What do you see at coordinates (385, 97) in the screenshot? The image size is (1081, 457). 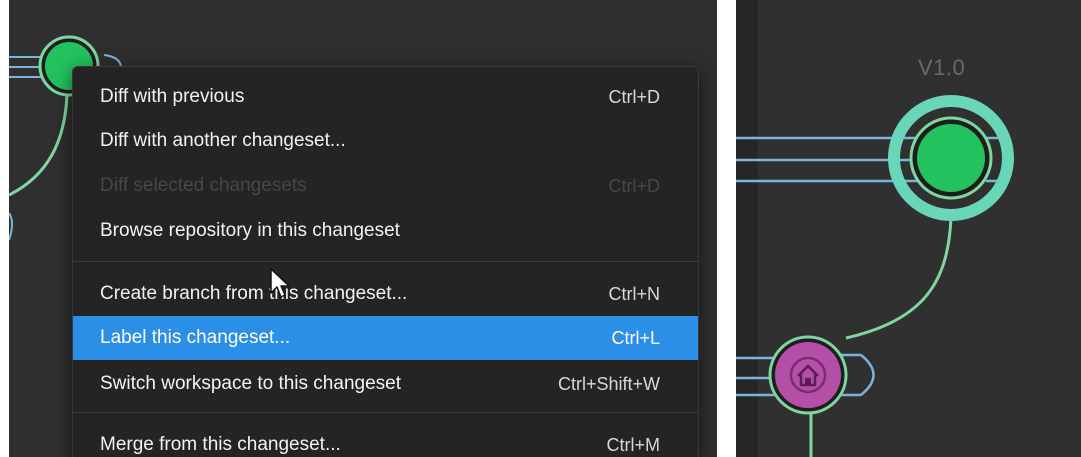 I see `menu-item-diff-with-previous: Diff with previous Ctrl+D` at bounding box center [385, 97].